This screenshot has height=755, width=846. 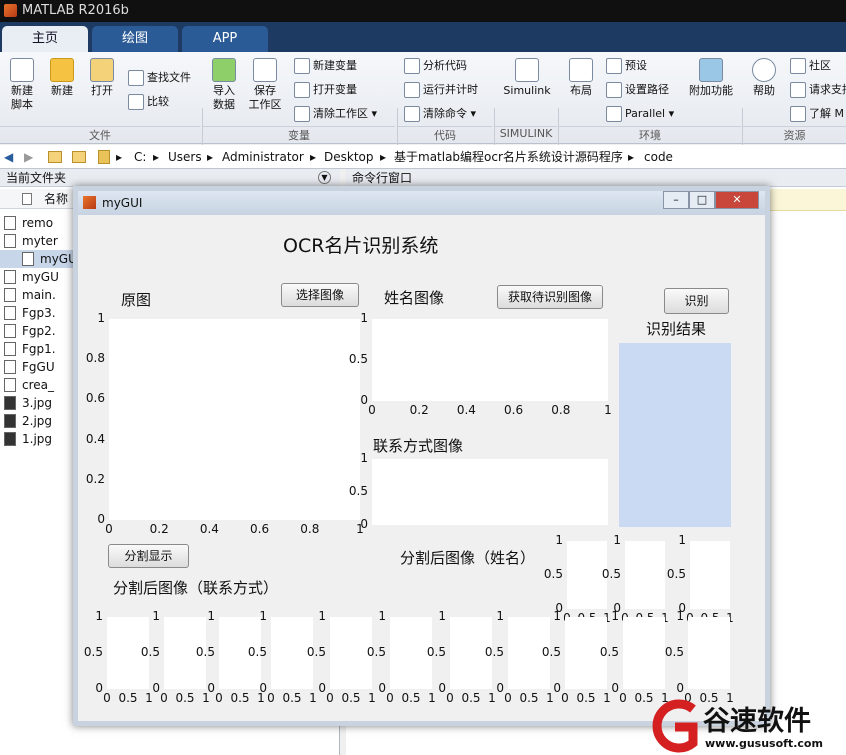 I want to click on path-segment: code, so click(x=658, y=157).